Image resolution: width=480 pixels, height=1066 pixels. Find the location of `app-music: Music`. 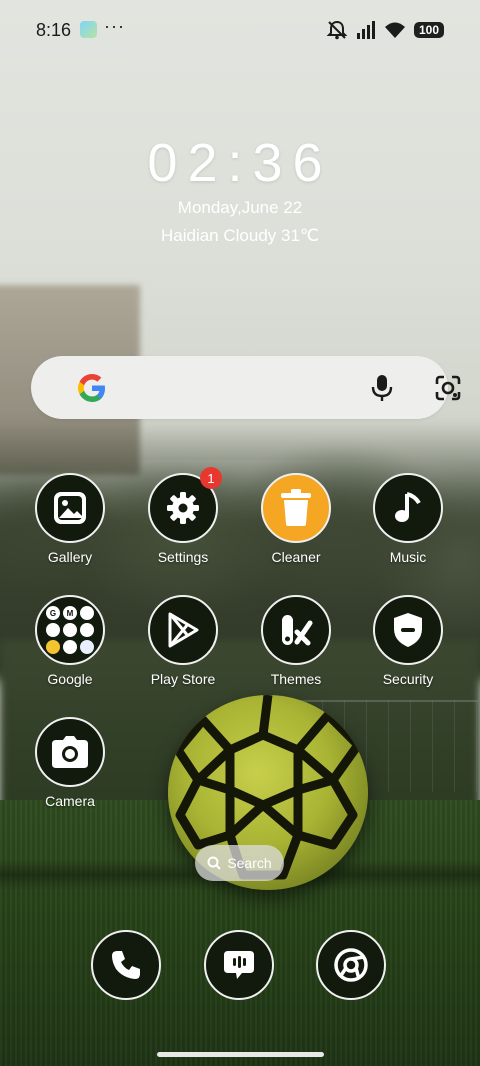

app-music: Music is located at coordinates (408, 533).